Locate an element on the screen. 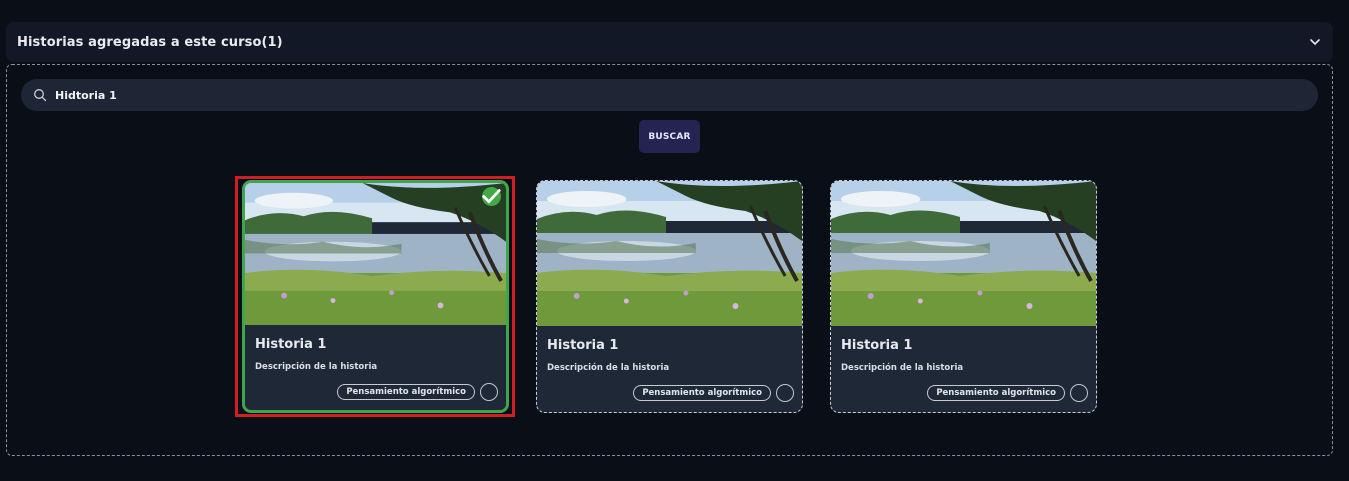 This screenshot has width=1349, height=481. check-icon is located at coordinates (491, 196).